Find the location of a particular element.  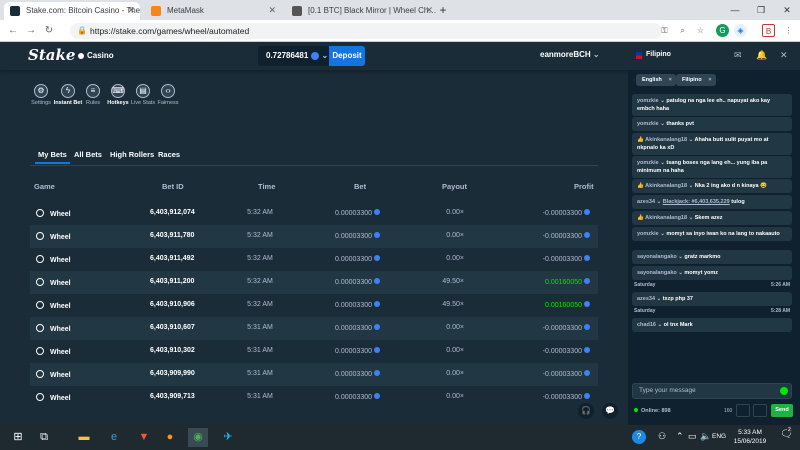

close-chat-icon: ✕ is located at coordinates (784, 55).